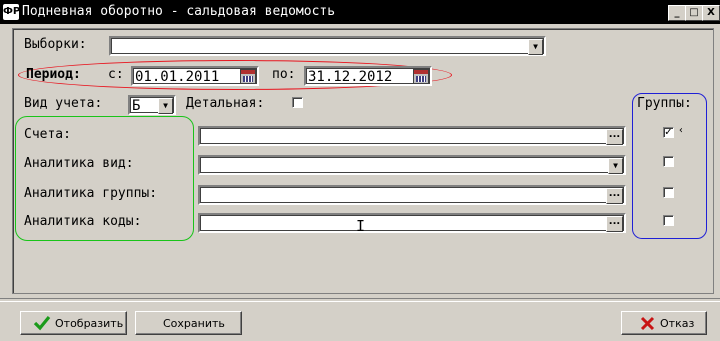  I want to click on save-button: Сохранить, so click(188, 323).